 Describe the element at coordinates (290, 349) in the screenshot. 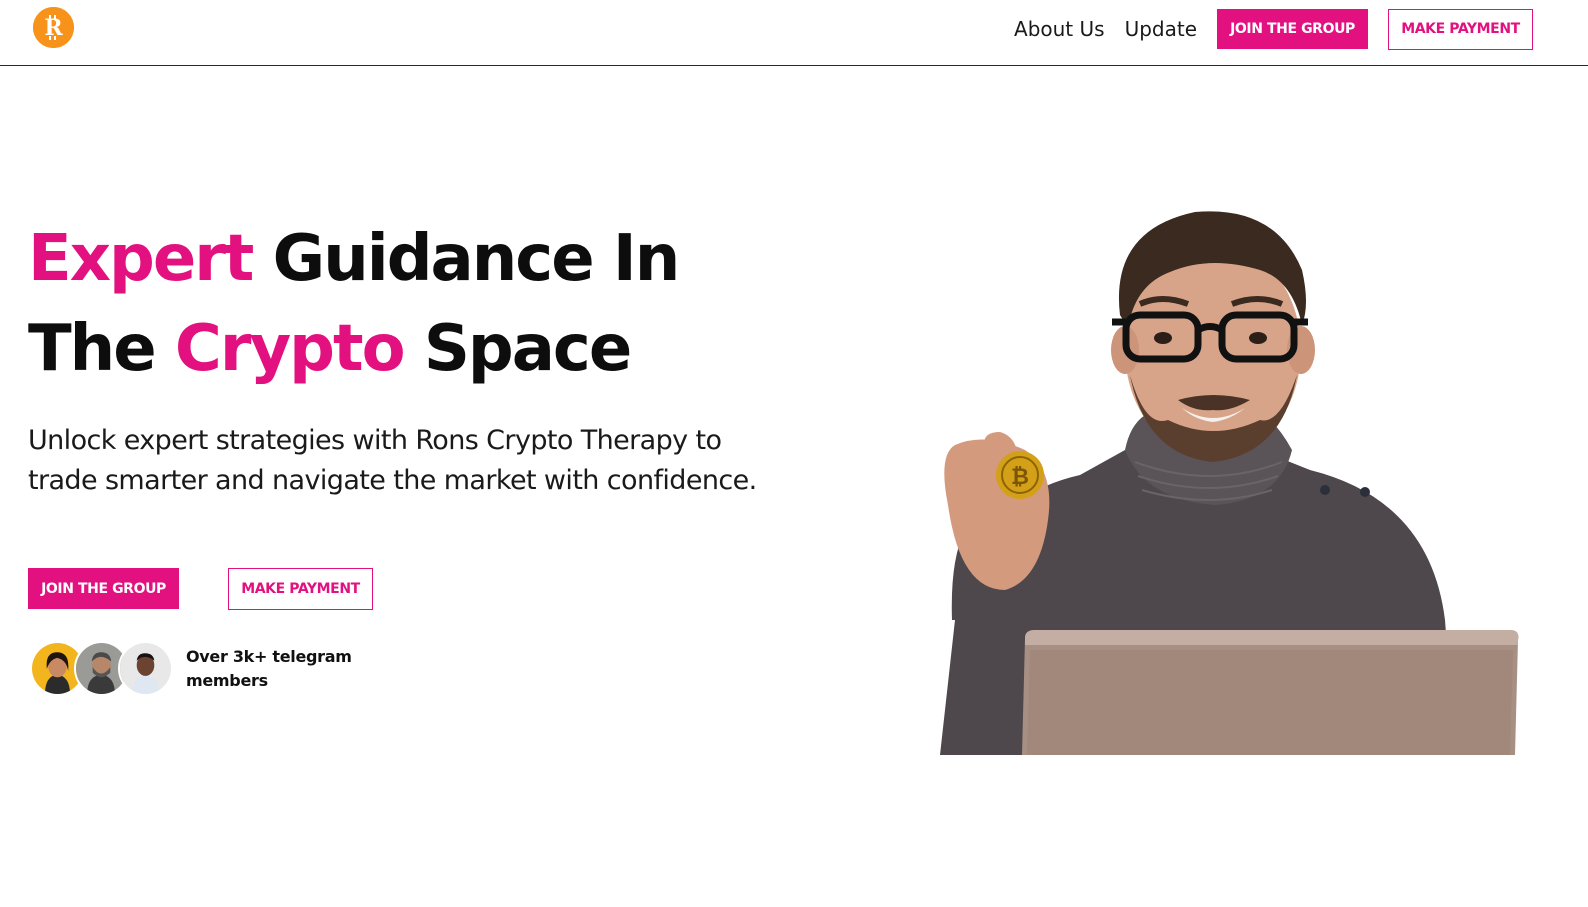

I see `hero-title-accent-crypto: Crypto` at that location.